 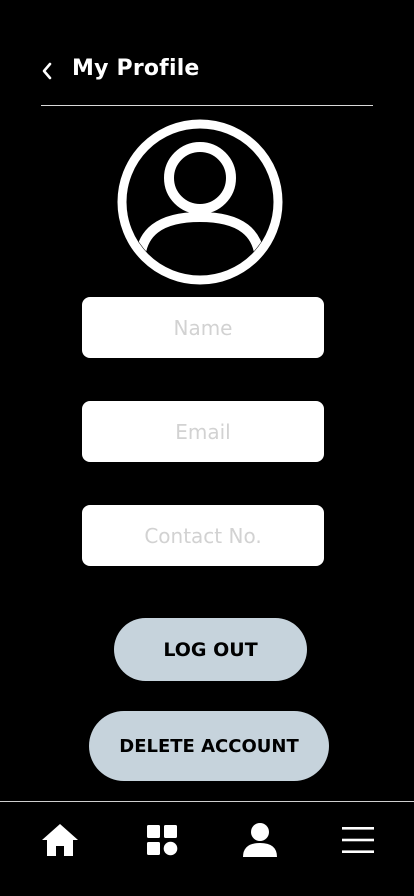 I want to click on header: My Profile, so click(x=207, y=71).